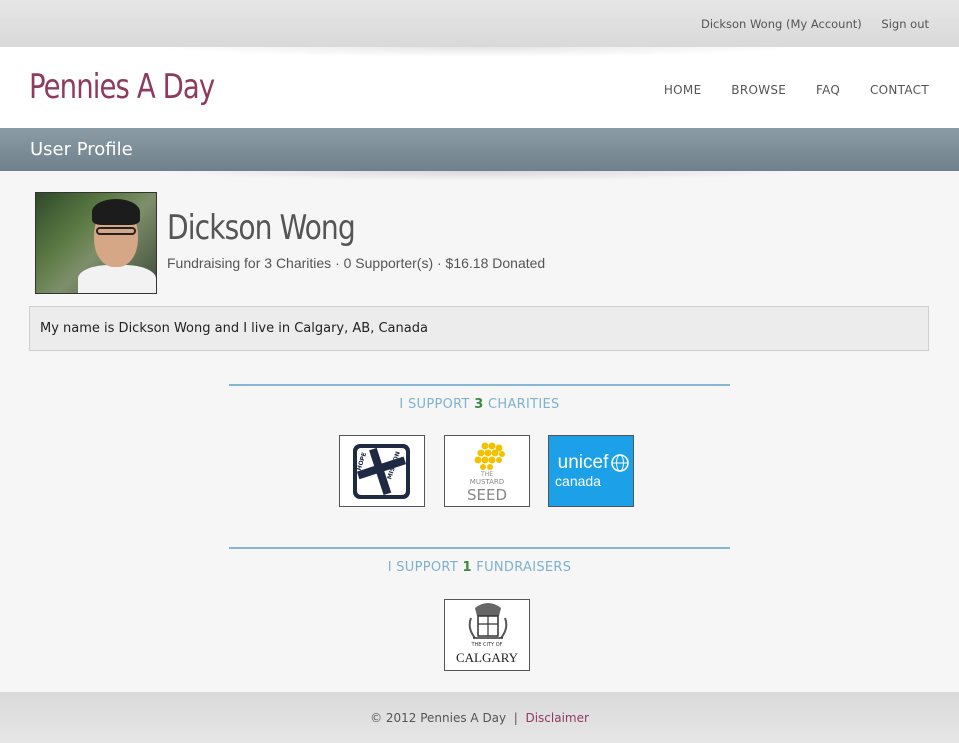  Describe the element at coordinates (479, 385) in the screenshot. I see `charities-divider` at that location.